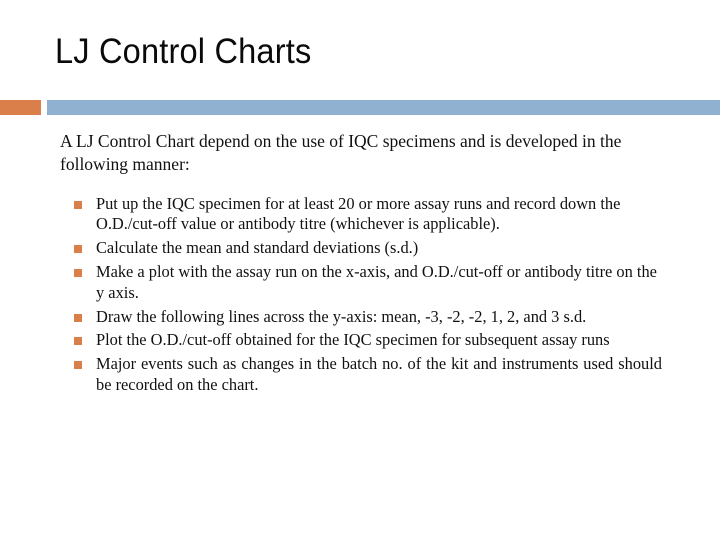 The width and height of the screenshot is (720, 540). Describe the element at coordinates (375, 61) in the screenshot. I see `title-placeholder: LJ Control Charts` at that location.